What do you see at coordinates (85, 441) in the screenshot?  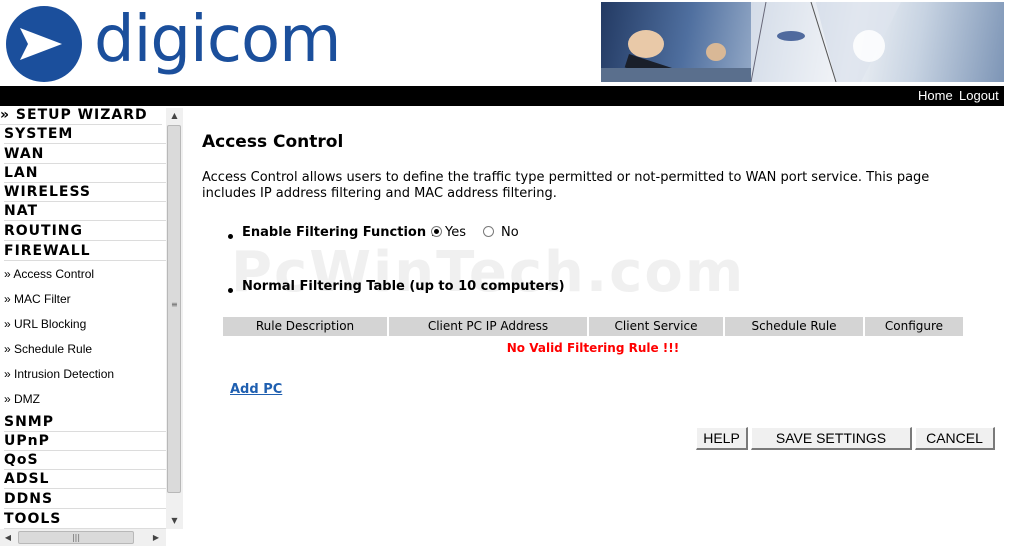 I see `sidebar-item-upnp: UPnP` at bounding box center [85, 441].